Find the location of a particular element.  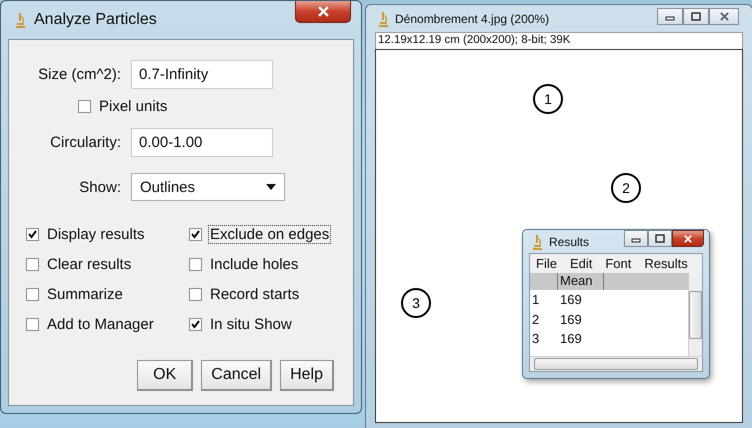

checkbox: Add to Manager is located at coordinates (107, 324).